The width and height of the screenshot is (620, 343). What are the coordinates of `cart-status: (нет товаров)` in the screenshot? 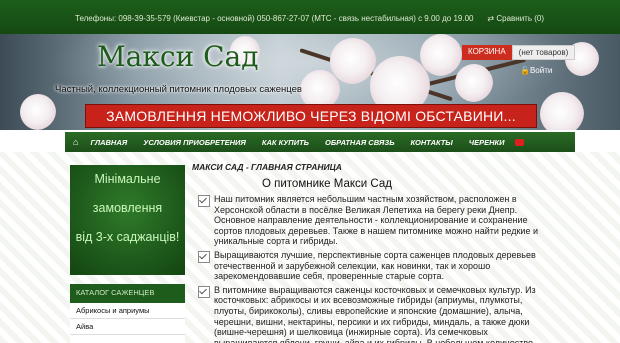 It's located at (543, 52).